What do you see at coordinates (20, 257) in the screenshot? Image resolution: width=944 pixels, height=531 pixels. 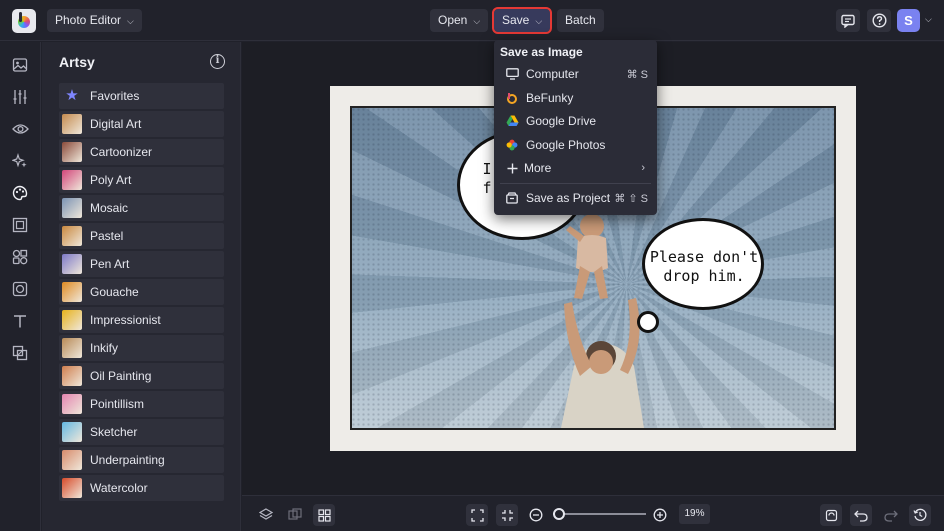 I see `graphics-icon` at bounding box center [20, 257].